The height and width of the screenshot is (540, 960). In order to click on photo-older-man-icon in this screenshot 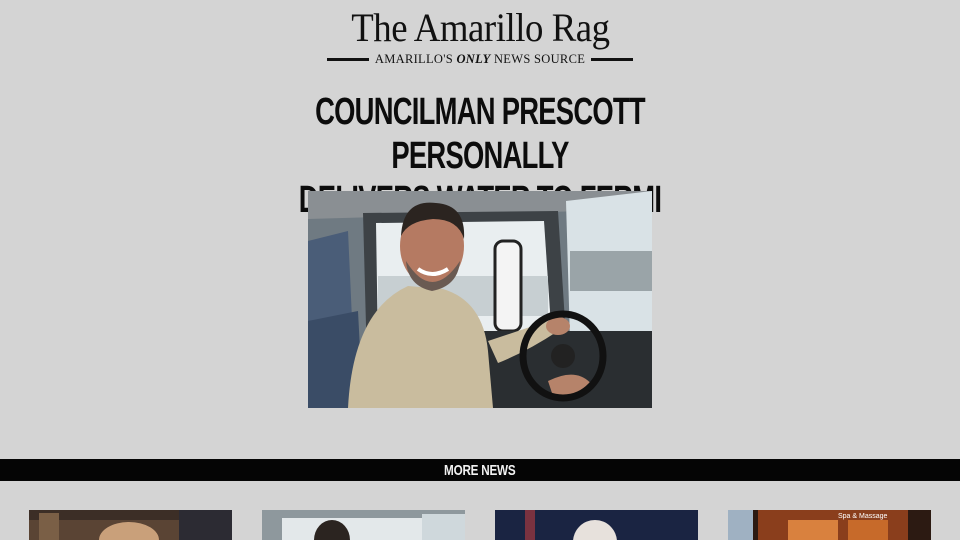, I will do `click(596, 525)`.